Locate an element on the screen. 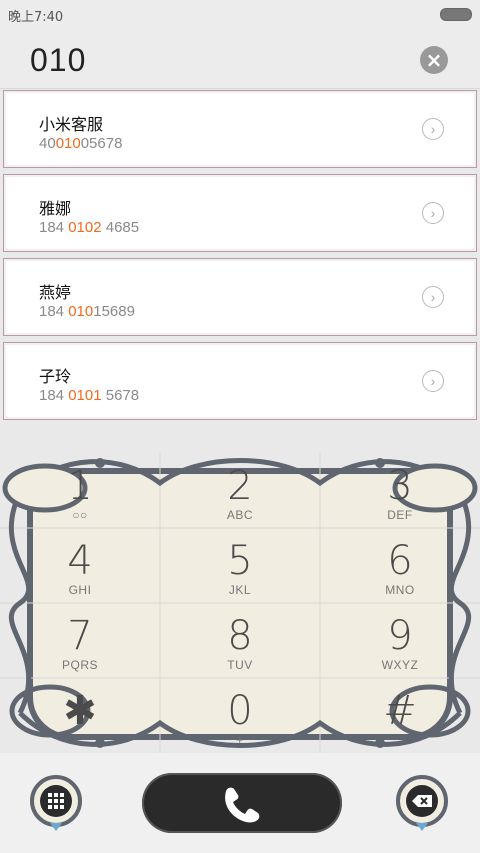 This screenshot has width=480, height=853. dialpad-key-4: 4 GHI is located at coordinates (80, 565).